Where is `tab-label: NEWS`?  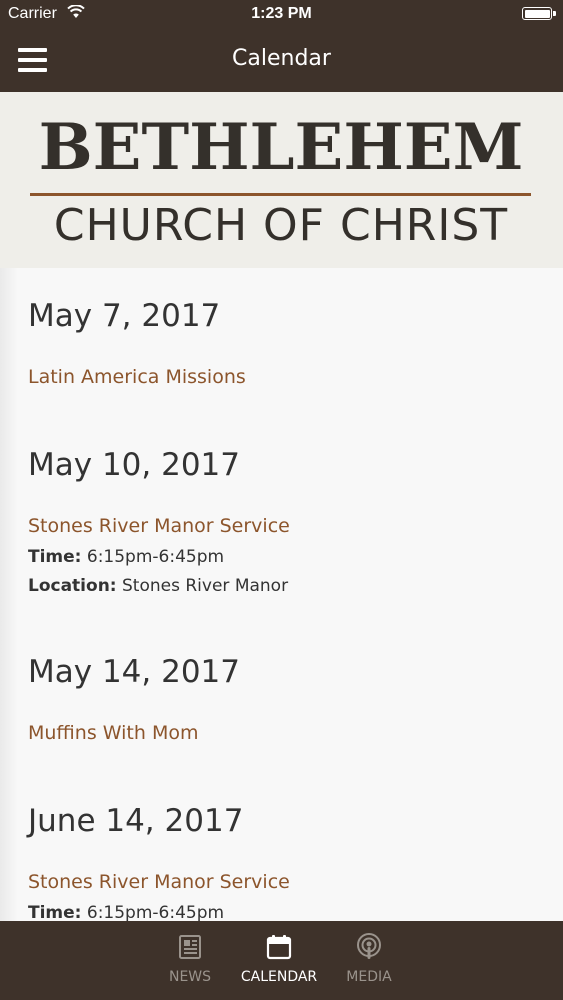 tab-label: NEWS is located at coordinates (190, 977).